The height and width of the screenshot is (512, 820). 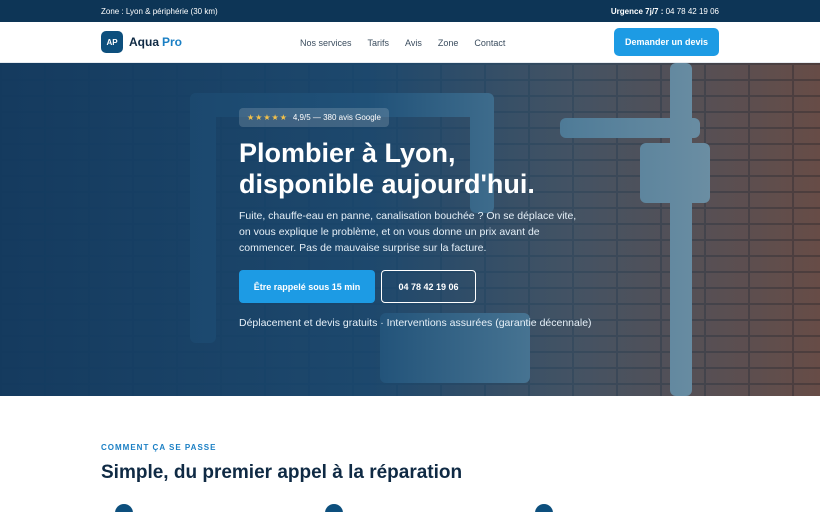 I want to click on logo: AP Aqua Pro, so click(x=141, y=42).